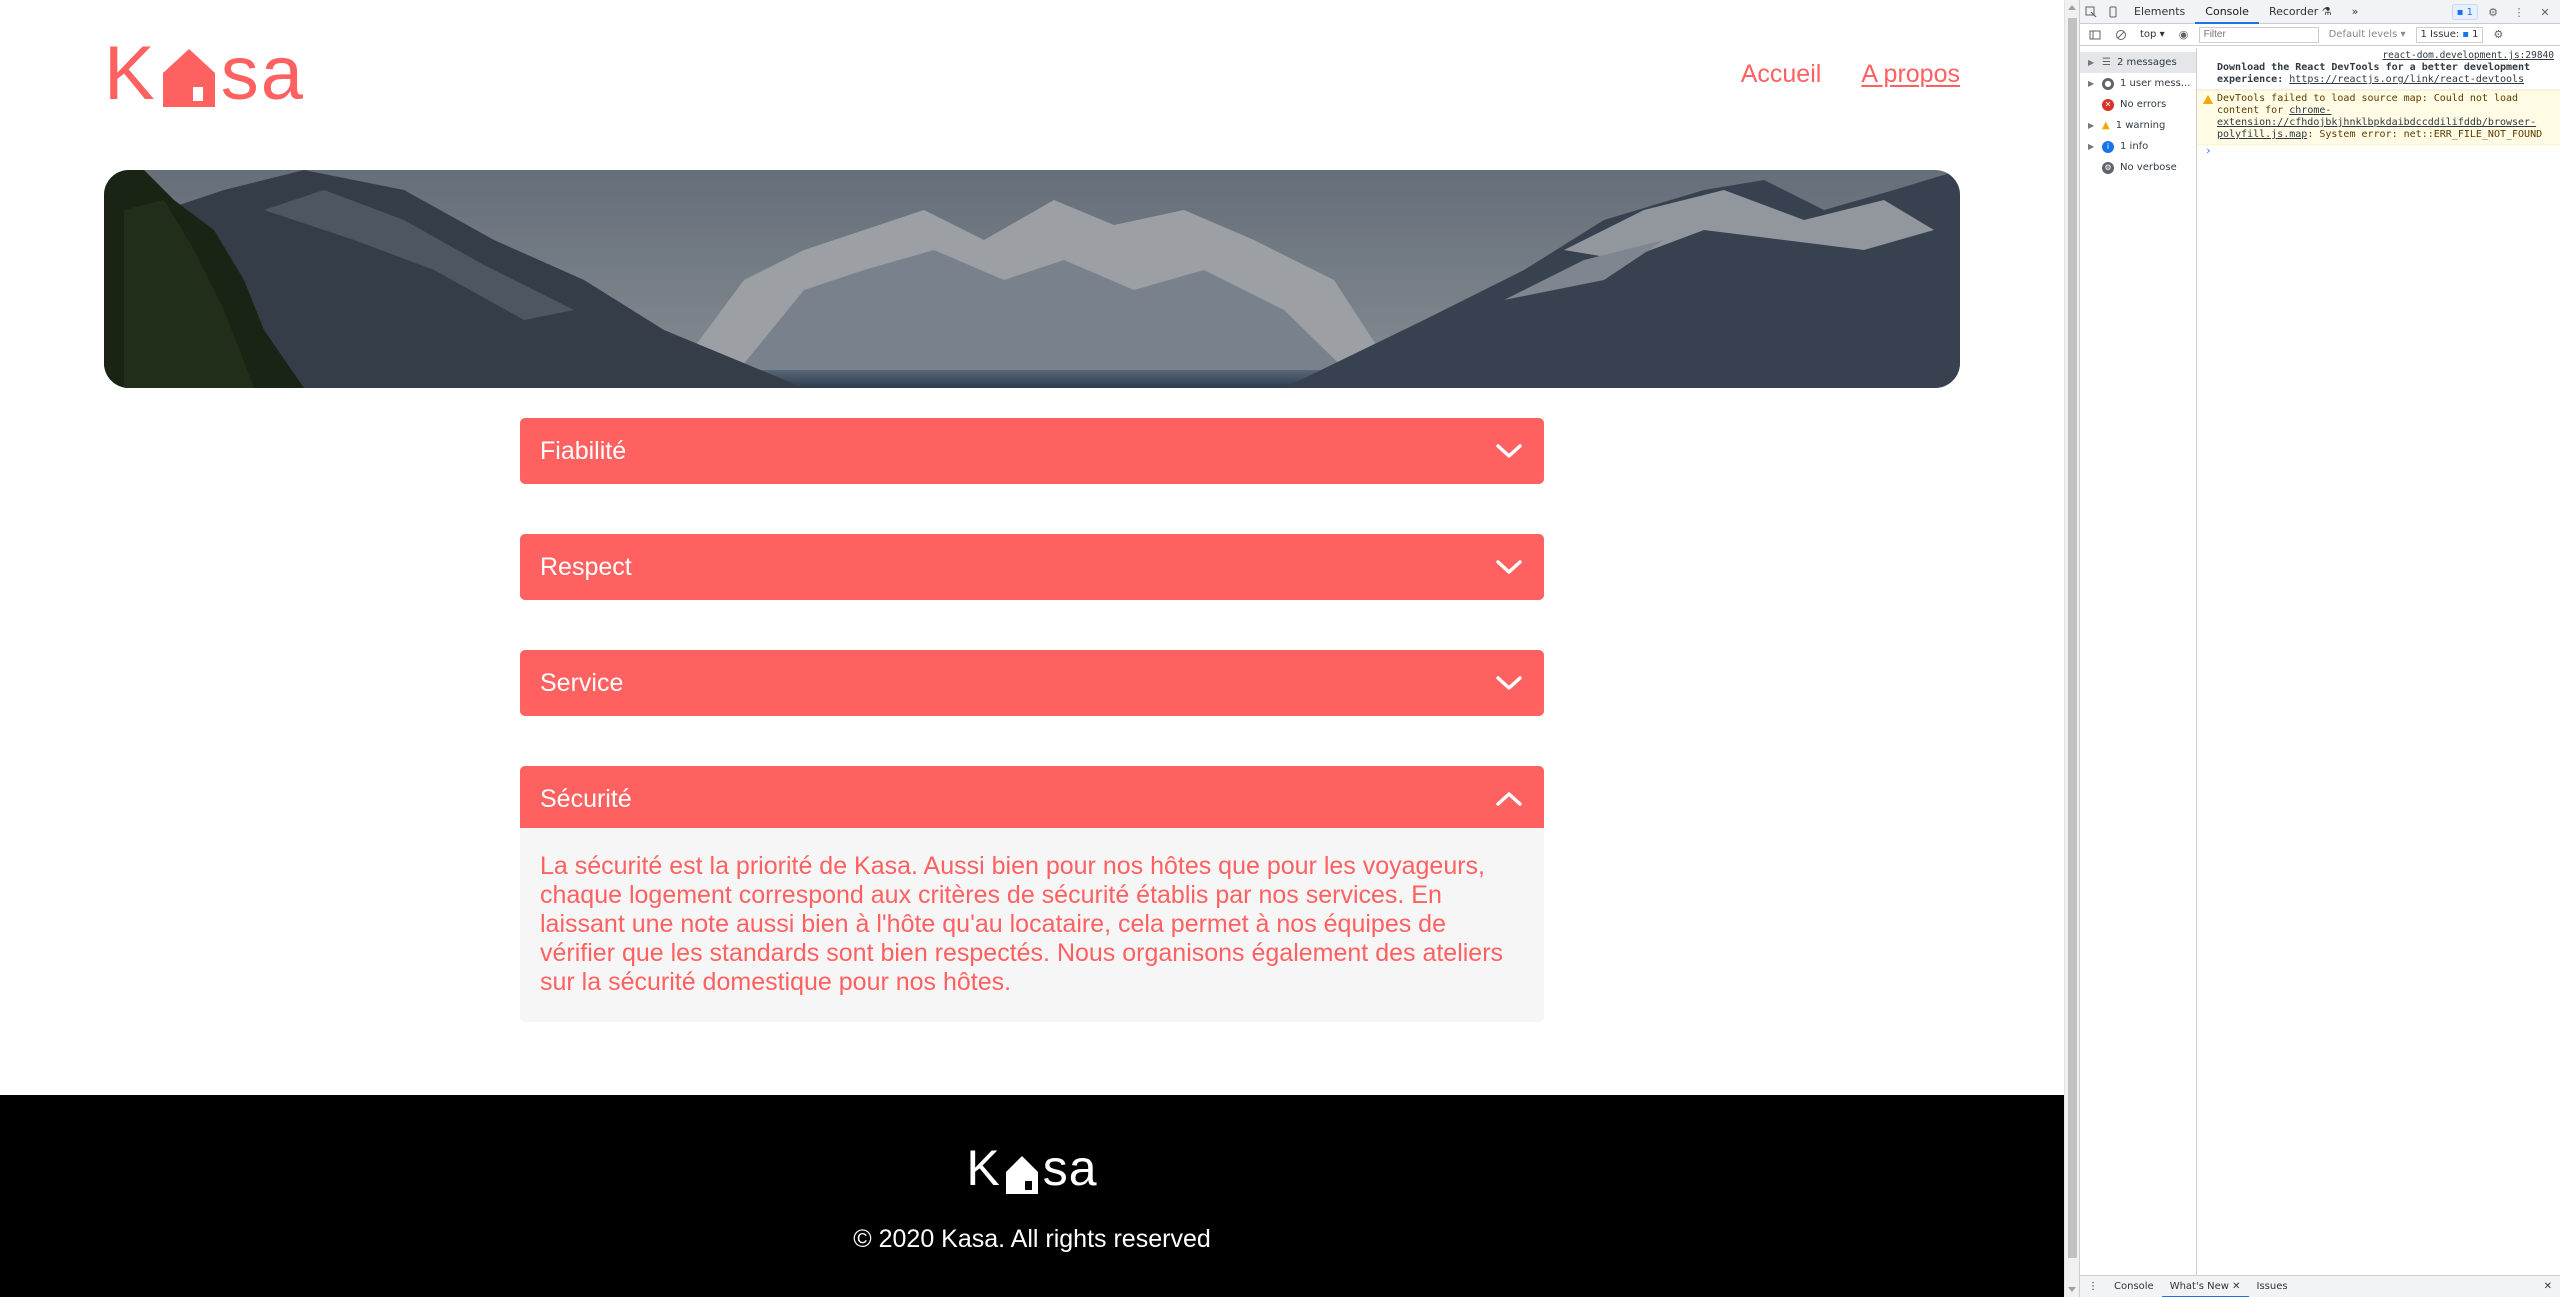 Image resolution: width=2560 pixels, height=1297 pixels. I want to click on log-levels-dropdown: Default levels ▾, so click(2367, 34).